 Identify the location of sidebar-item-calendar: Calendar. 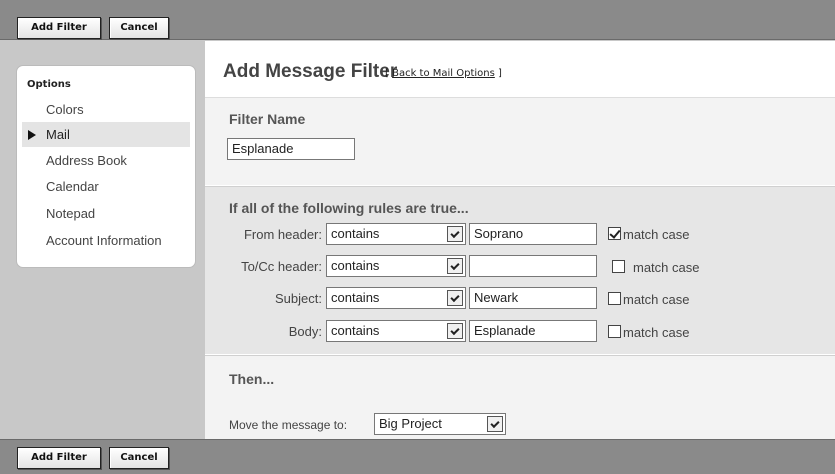
(106, 186).